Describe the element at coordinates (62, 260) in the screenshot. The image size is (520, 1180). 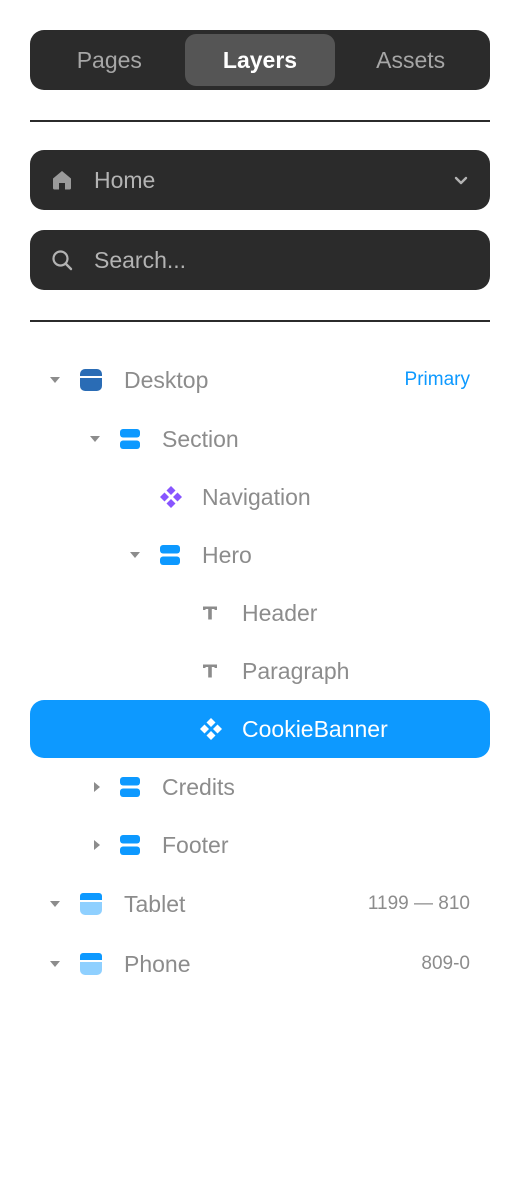
I see `search-icon` at that location.